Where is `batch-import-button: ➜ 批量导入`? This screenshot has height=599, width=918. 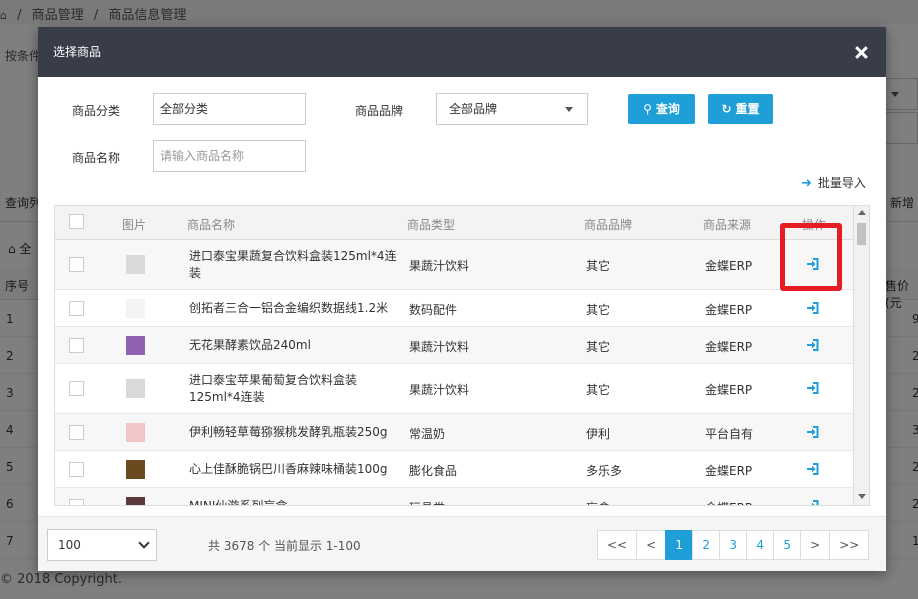 batch-import-button: ➜ 批量导入 is located at coordinates (833, 182).